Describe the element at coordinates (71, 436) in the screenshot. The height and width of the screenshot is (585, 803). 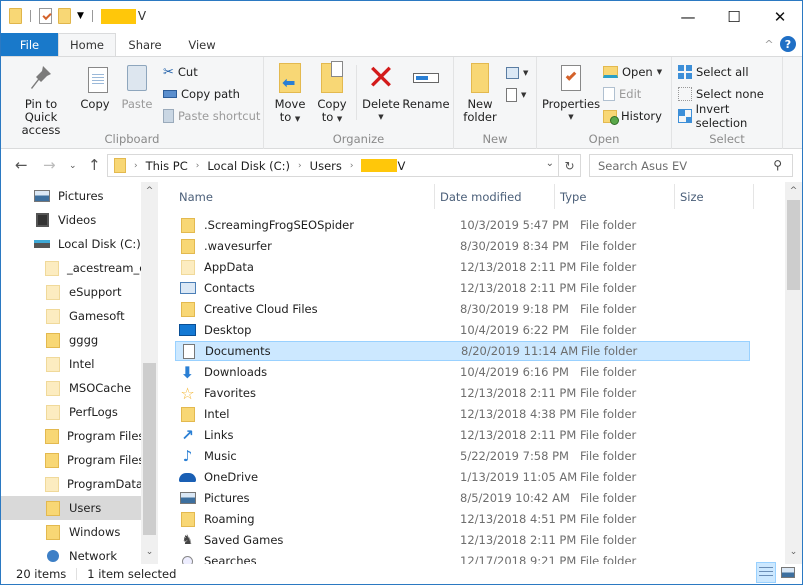
I see `nav-item-program-files: Program Files` at that location.